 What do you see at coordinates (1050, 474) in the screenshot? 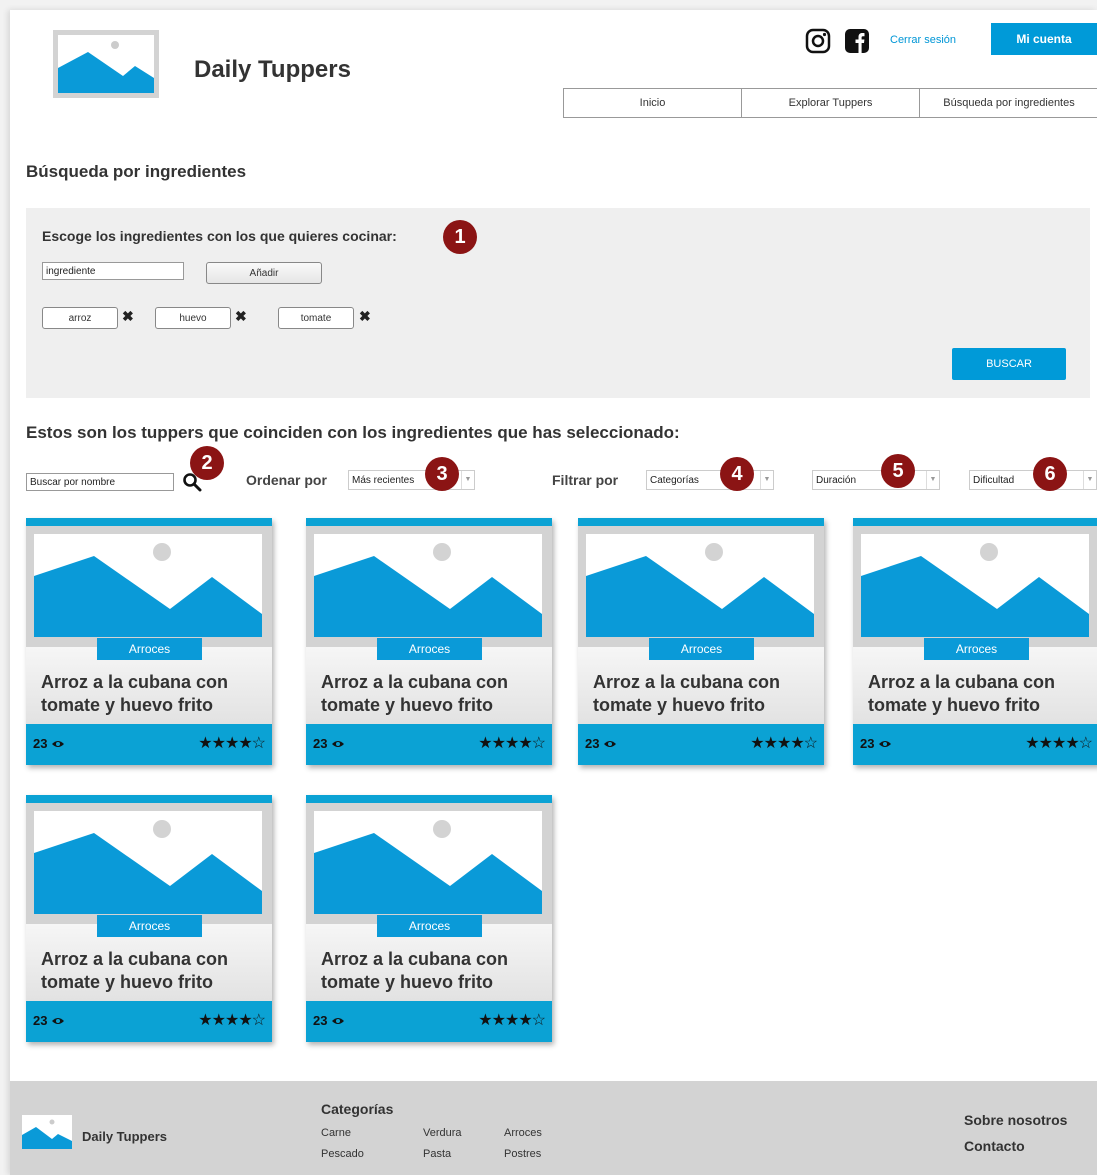
I see `annotation-badge-6: 6` at bounding box center [1050, 474].